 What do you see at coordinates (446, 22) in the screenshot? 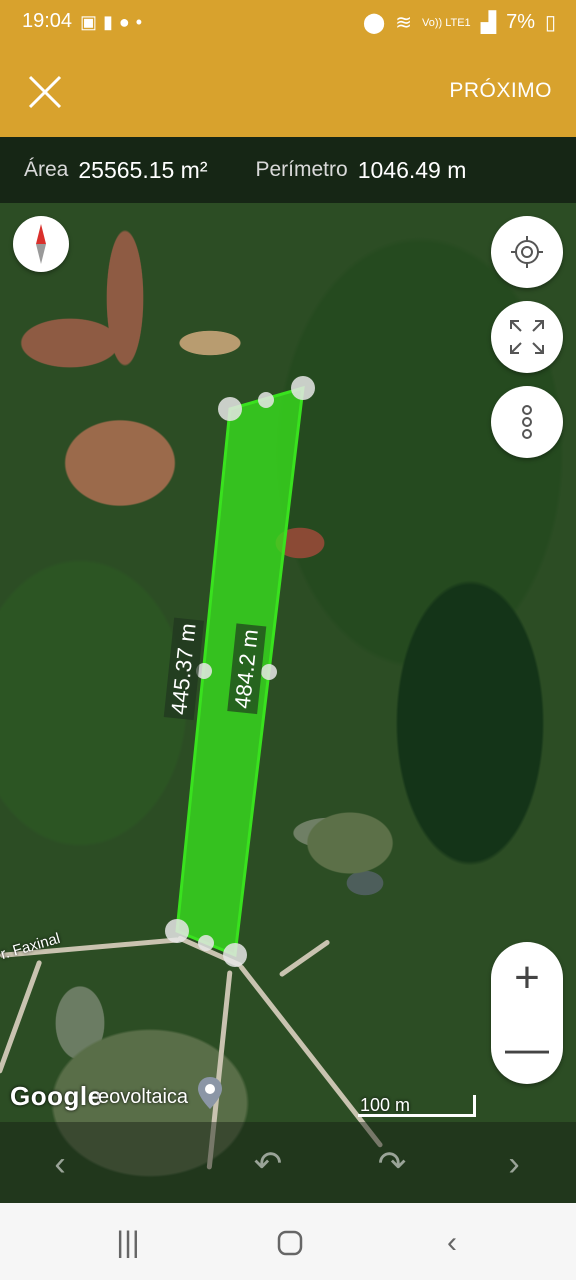
I see `network-label: Vo)) LTE1` at bounding box center [446, 22].